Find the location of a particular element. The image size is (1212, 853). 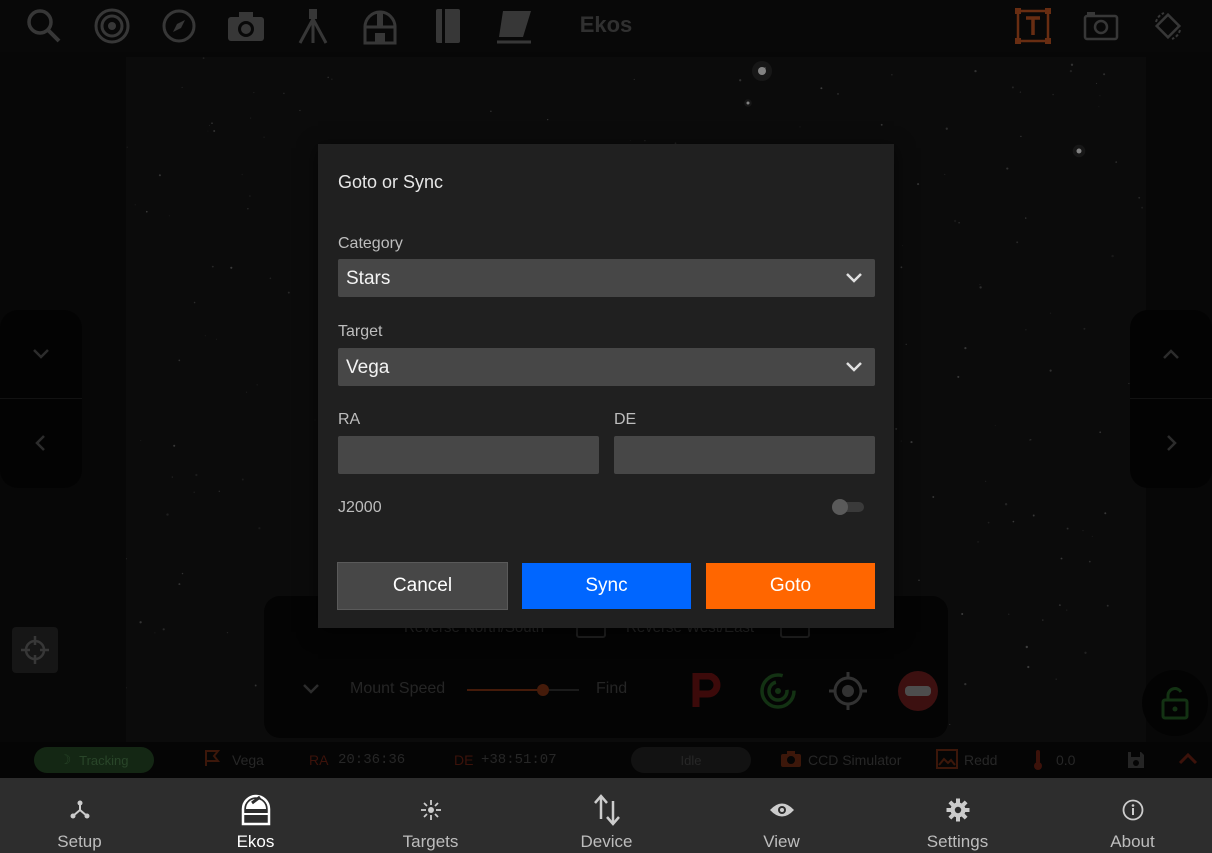

de-label: DE is located at coordinates (625, 419).